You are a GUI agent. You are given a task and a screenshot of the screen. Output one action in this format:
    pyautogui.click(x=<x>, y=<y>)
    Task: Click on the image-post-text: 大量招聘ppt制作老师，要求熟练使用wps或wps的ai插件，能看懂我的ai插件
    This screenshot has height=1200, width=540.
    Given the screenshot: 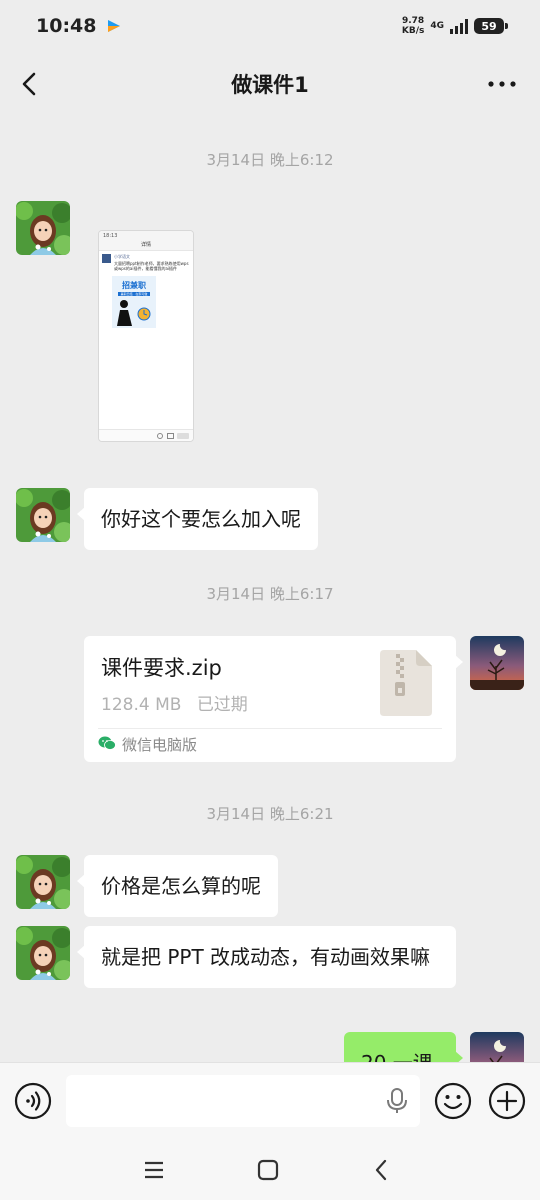 What is the action you would take?
    pyautogui.click(x=151, y=266)
    